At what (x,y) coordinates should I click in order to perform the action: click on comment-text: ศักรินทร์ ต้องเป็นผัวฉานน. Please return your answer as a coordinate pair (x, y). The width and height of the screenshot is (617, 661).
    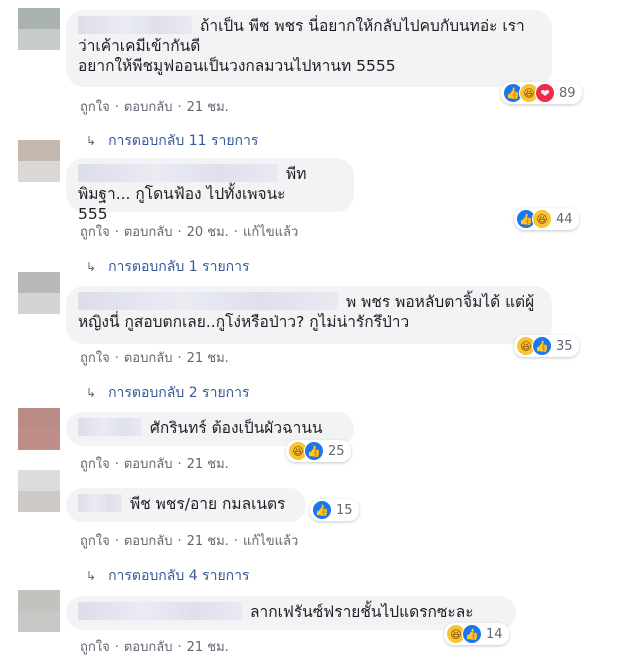
    Looking at the image, I should click on (236, 428).